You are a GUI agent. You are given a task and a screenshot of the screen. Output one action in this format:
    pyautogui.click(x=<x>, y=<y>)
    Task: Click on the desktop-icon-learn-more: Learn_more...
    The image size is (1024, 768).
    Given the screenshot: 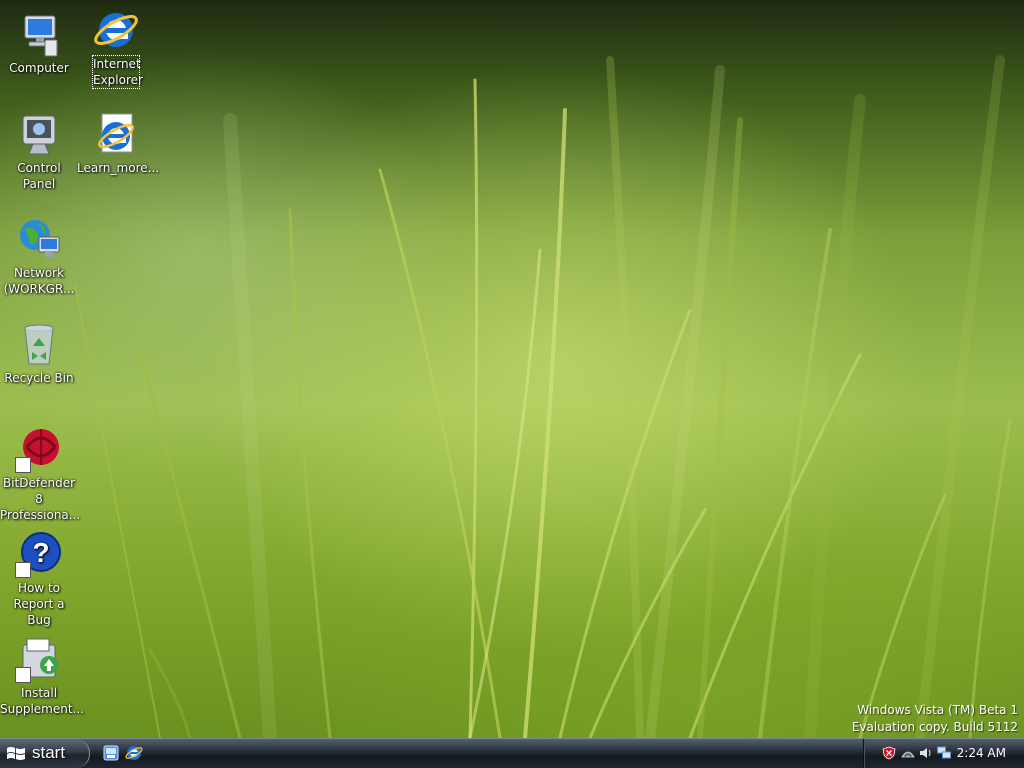 What is the action you would take?
    pyautogui.click(x=118, y=143)
    